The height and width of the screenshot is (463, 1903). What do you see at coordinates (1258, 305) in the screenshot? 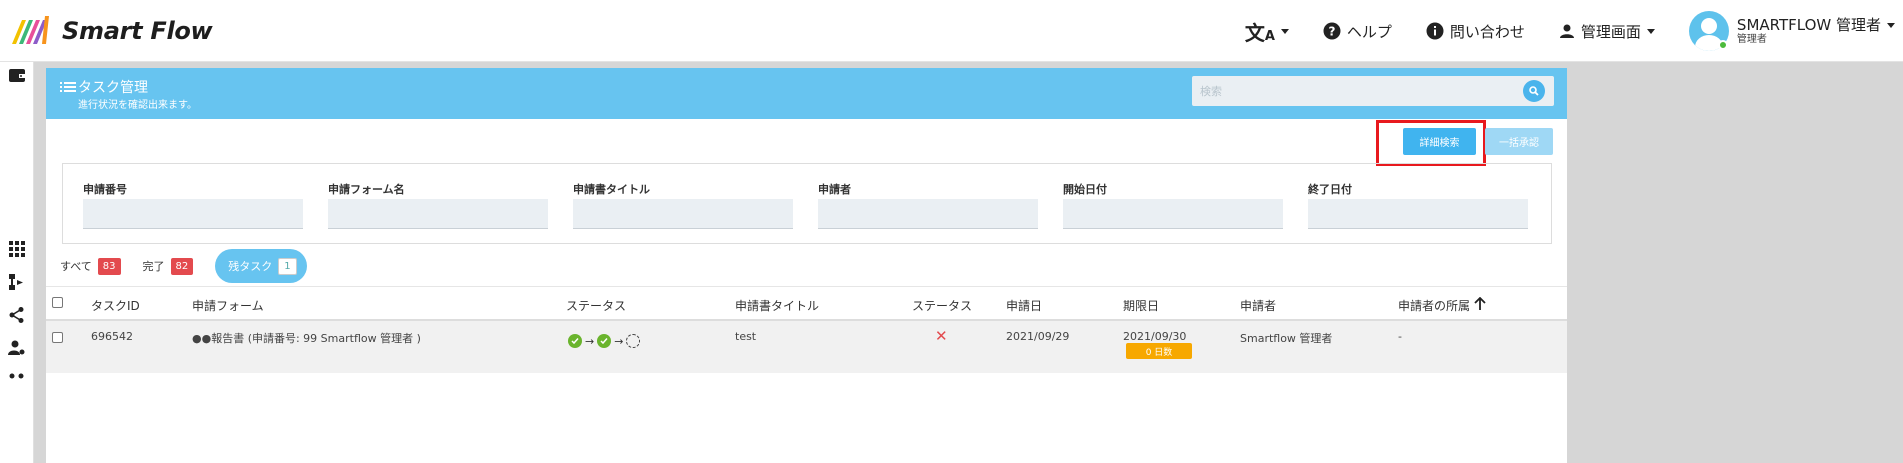
I see `col-applicant: 申請者` at bounding box center [1258, 305].